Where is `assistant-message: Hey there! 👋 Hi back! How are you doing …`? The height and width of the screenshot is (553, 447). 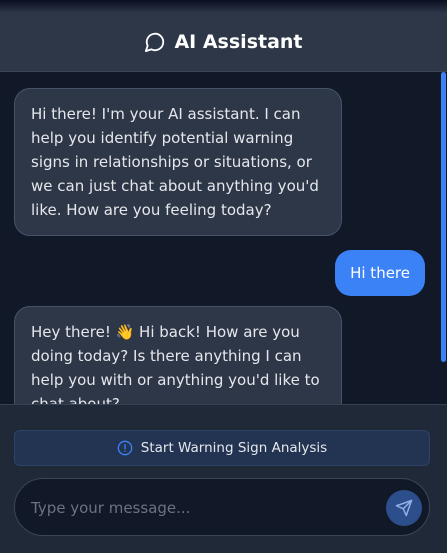
assistant-message: Hey there! 👋 Hi back! How are you doing … is located at coordinates (178, 355).